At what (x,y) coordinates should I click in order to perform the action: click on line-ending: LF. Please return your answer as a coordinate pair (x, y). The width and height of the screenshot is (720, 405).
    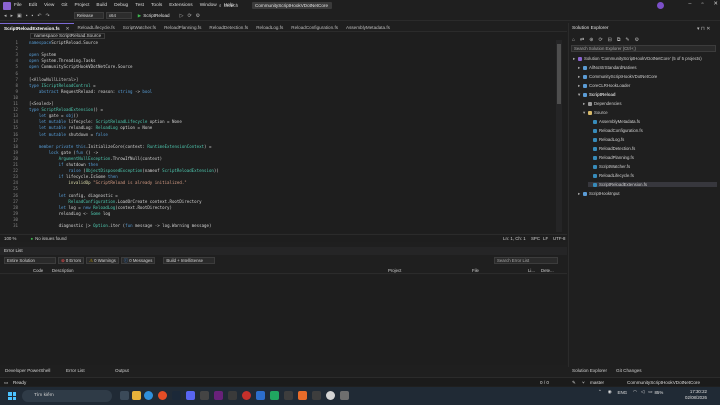
    Looking at the image, I should click on (545, 238).